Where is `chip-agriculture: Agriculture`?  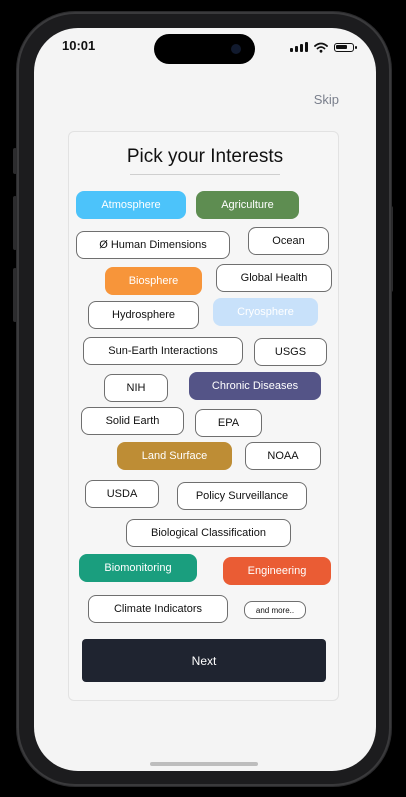 chip-agriculture: Agriculture is located at coordinates (247, 205).